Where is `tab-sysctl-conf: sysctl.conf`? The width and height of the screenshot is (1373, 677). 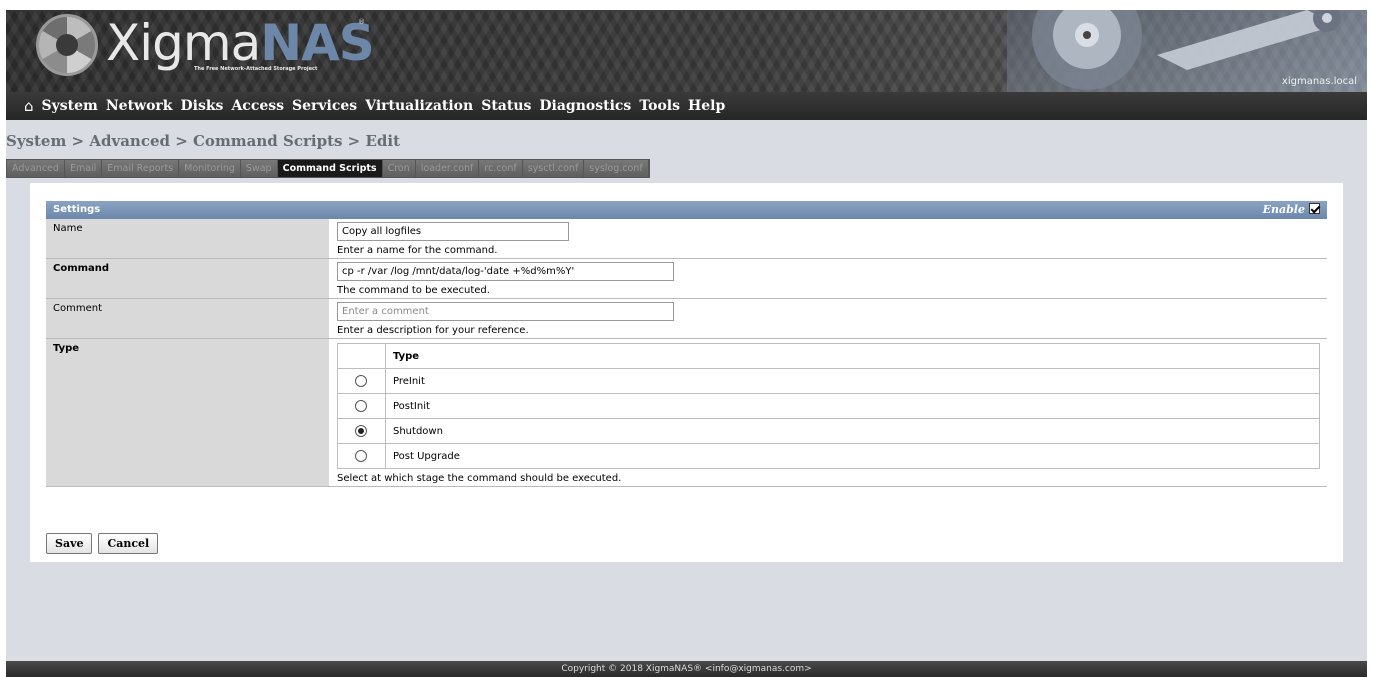
tab-sysctl-conf: sysctl.conf is located at coordinates (553, 168).